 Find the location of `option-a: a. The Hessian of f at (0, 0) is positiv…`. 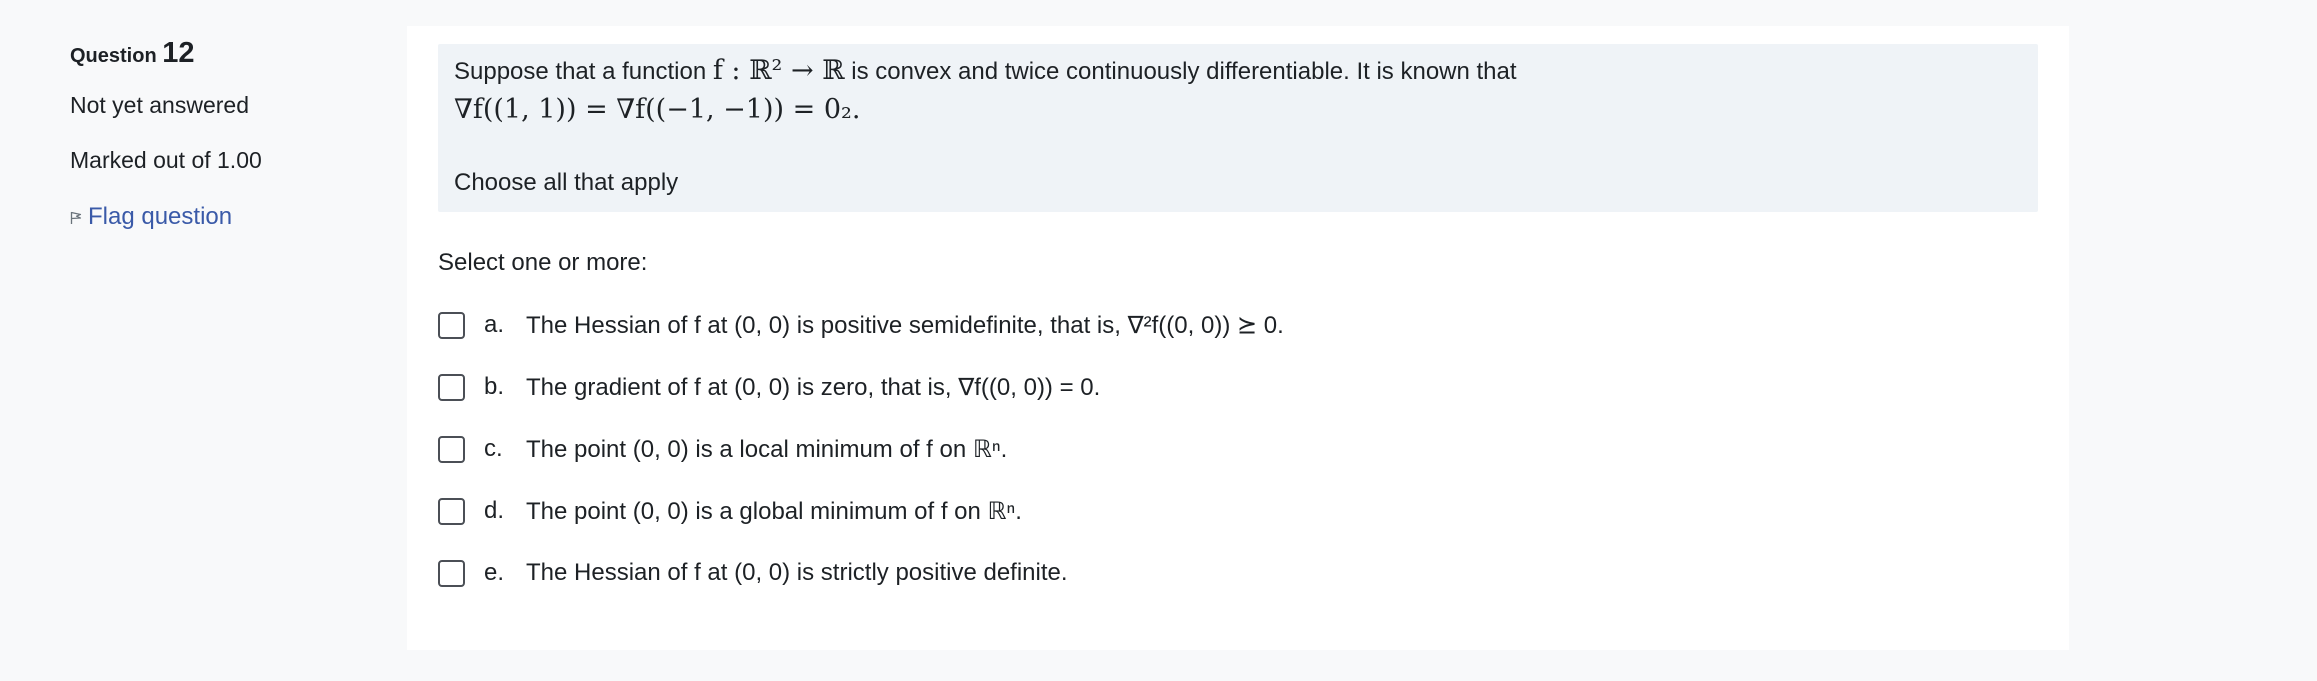

option-a: a. The Hessian of f at (0, 0) is positiv… is located at coordinates (861, 325).